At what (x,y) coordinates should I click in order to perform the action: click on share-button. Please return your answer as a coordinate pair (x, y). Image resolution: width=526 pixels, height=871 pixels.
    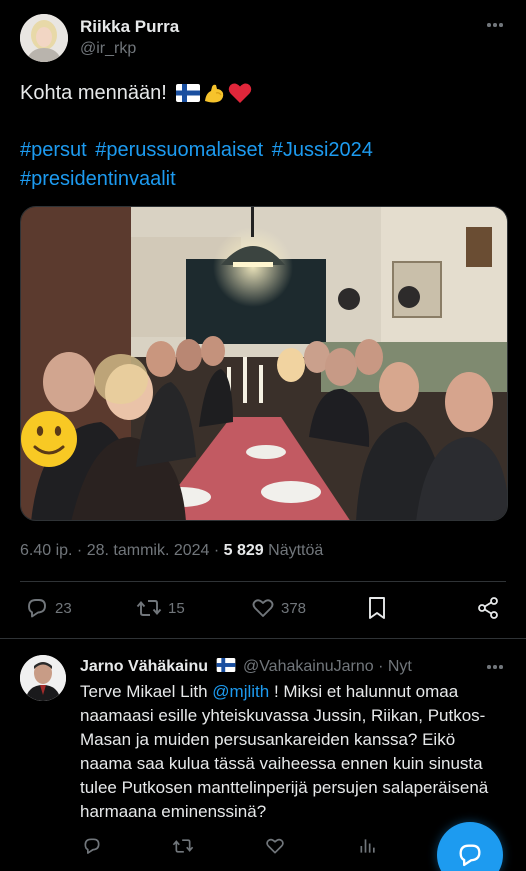
    Looking at the image, I should click on (488, 608).